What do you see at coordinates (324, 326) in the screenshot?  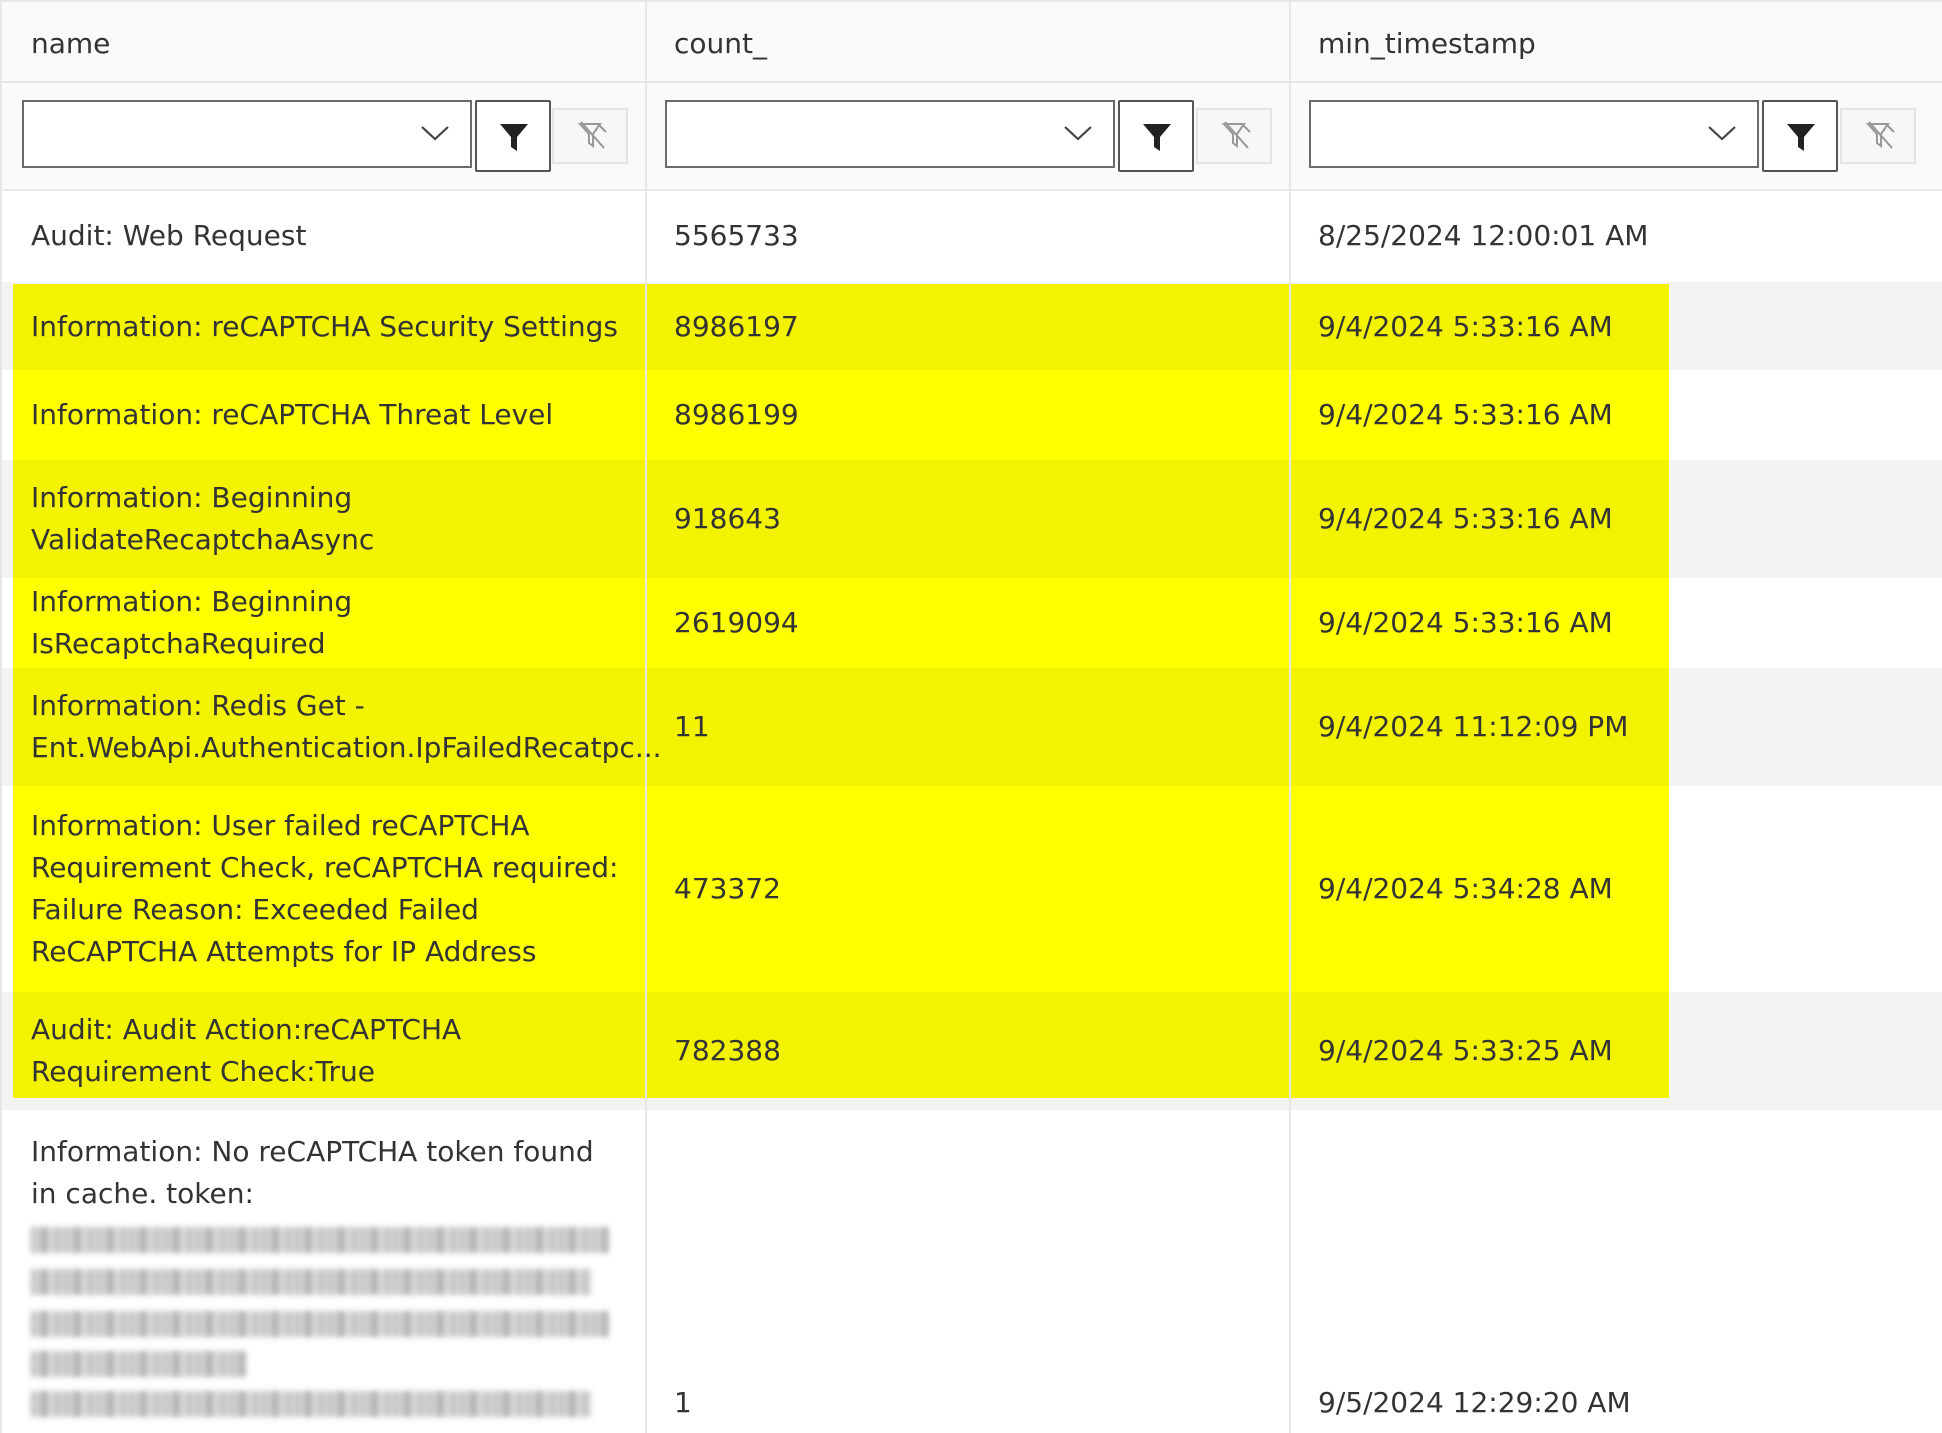 I see `cell-name: Information: reCAPTCHA Security Settings` at bounding box center [324, 326].